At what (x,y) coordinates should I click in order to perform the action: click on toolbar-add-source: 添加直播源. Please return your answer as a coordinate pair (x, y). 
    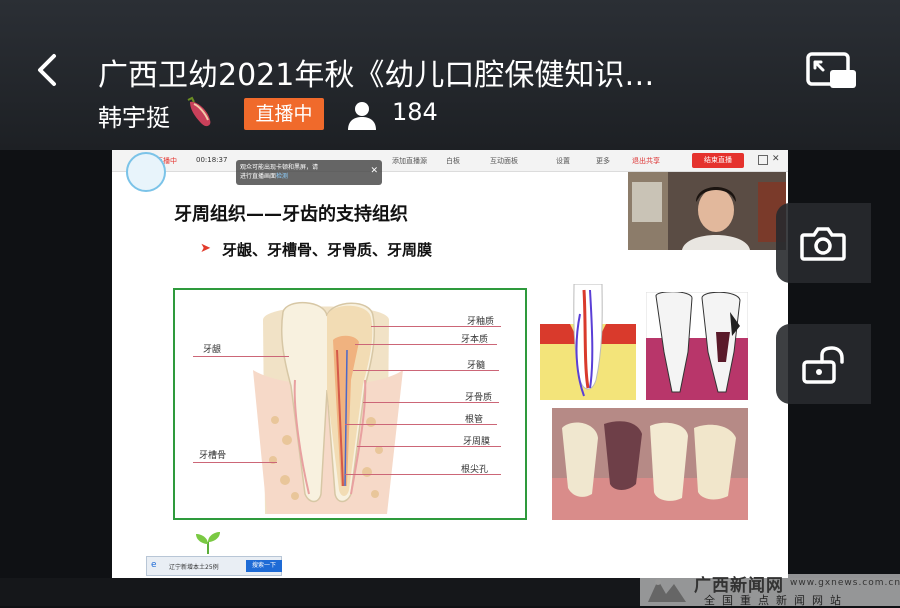
    Looking at the image, I should click on (409, 161).